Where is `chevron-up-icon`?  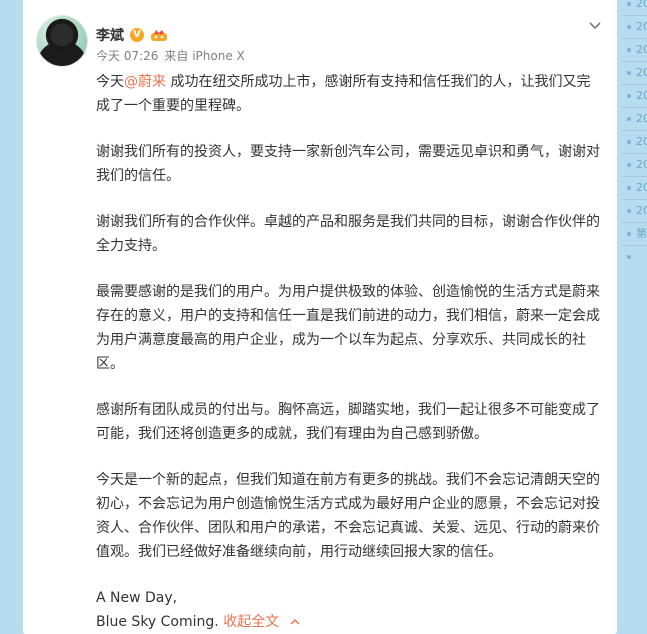
chevron-up-icon is located at coordinates (295, 622).